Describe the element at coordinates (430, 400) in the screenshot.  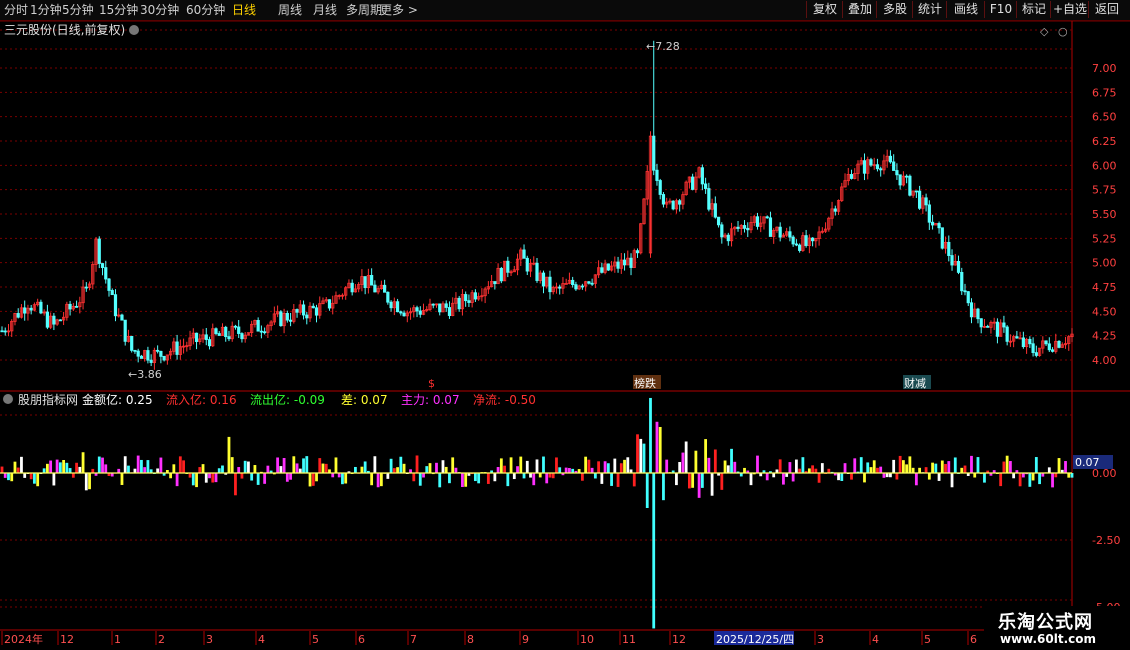
I see `indicator-field: 主力: 0.07` at that location.